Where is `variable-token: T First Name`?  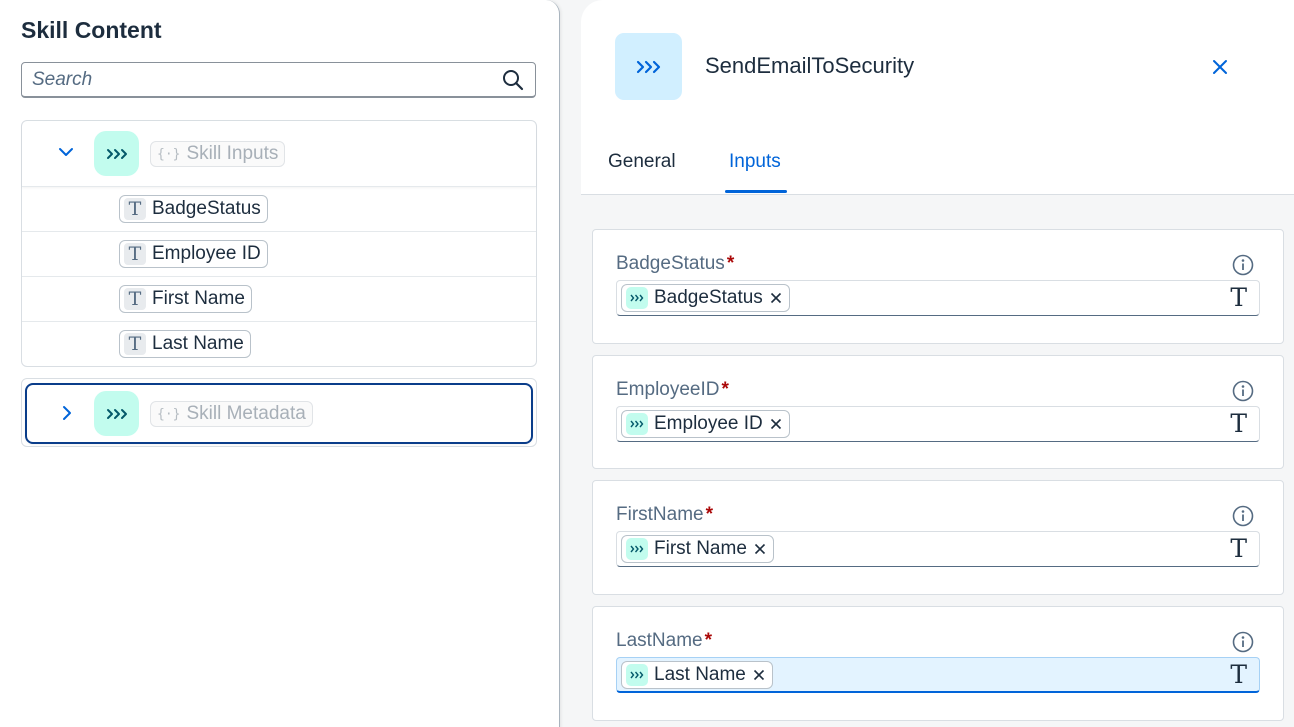 variable-token: T First Name is located at coordinates (185, 299).